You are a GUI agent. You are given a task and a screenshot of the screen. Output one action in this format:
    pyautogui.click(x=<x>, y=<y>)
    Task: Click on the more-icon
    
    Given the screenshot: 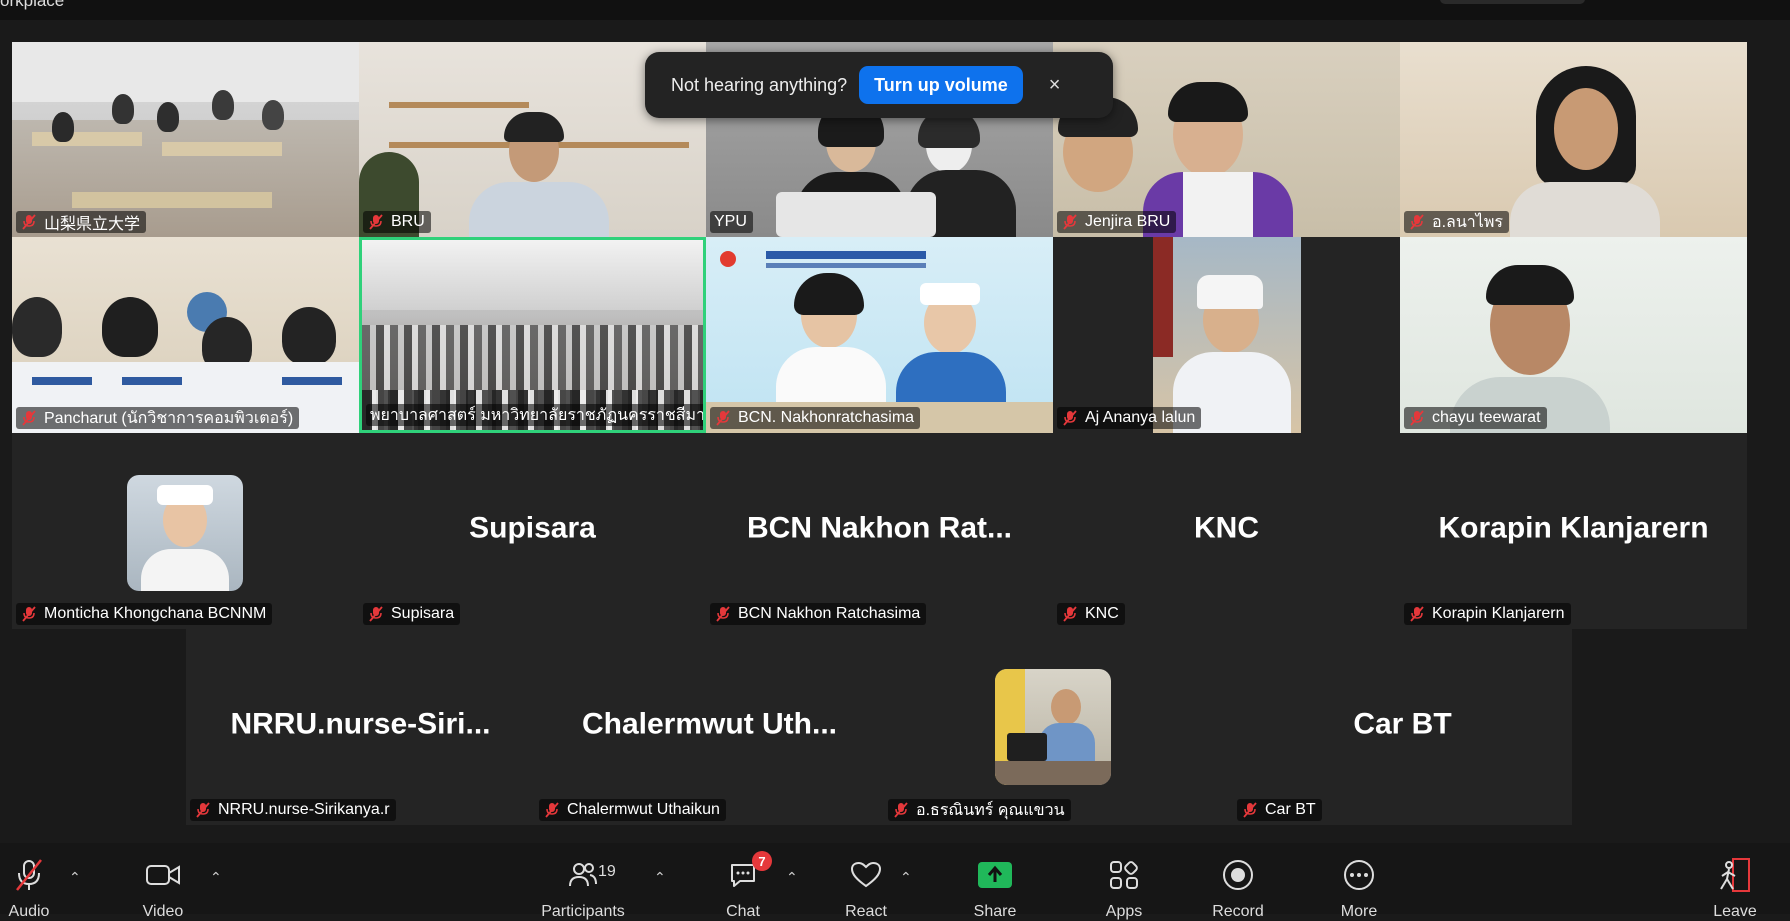 What is the action you would take?
    pyautogui.click(x=1359, y=875)
    